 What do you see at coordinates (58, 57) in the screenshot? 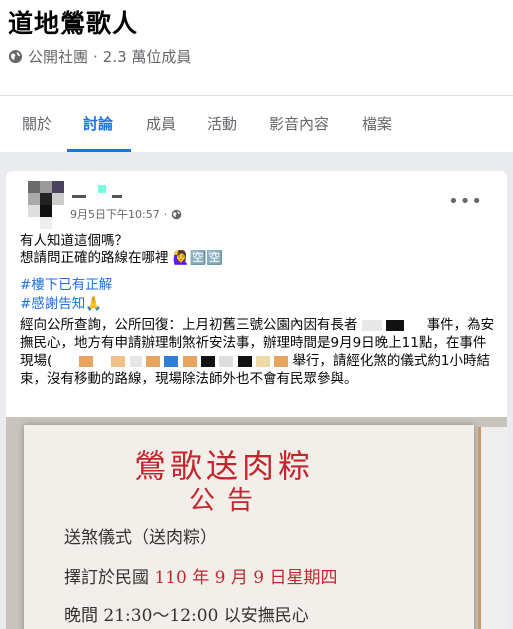
I see `privacy-label: 公開社團` at bounding box center [58, 57].